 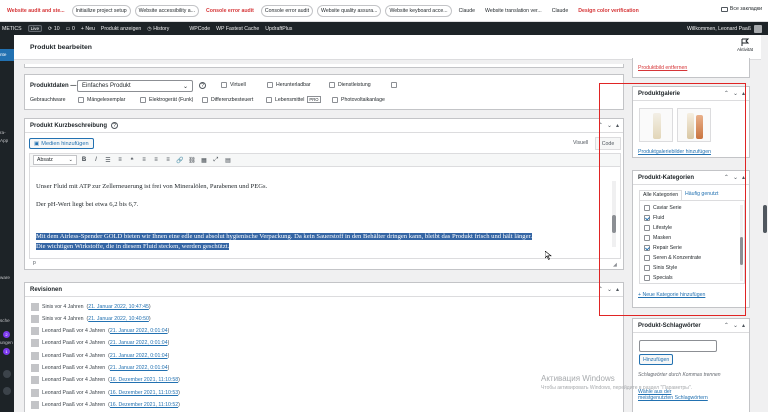 I want to click on revision-author: Sinis vor 4 Jahren, so click(x=63, y=306).